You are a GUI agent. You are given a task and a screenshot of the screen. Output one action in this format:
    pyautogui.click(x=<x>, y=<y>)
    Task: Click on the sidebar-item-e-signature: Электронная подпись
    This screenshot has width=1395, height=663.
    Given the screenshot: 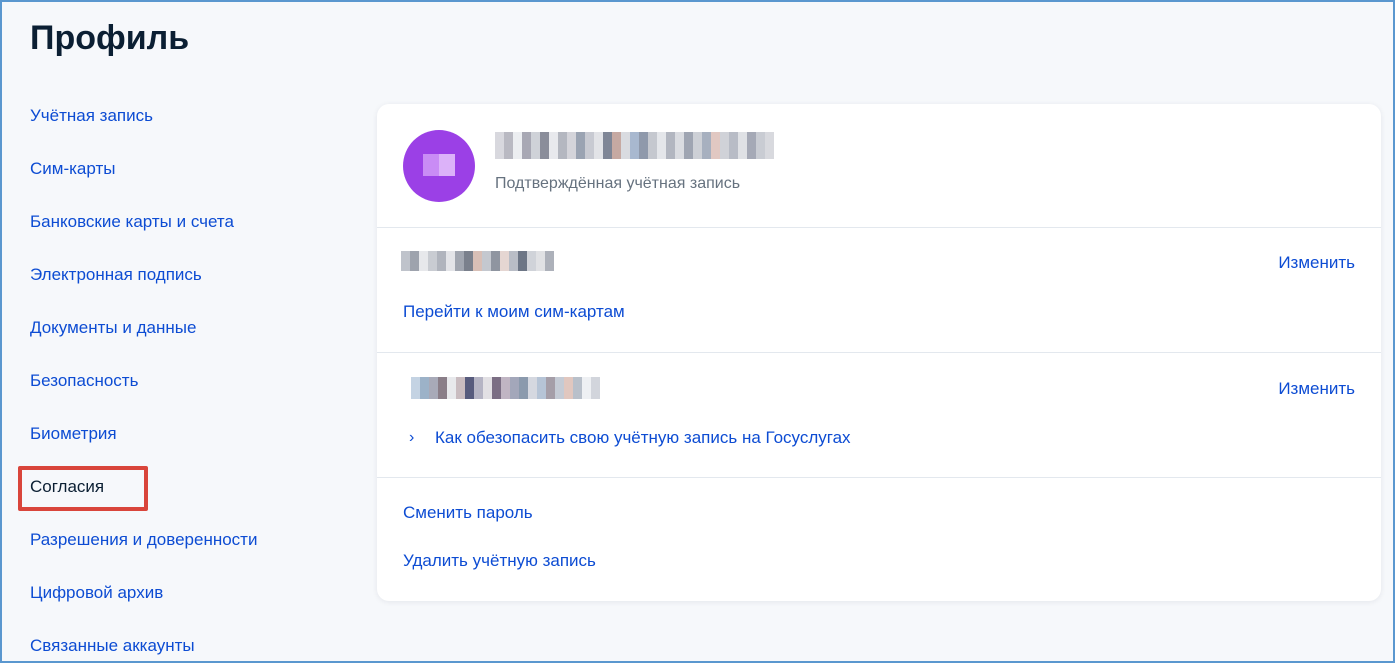 What is the action you would take?
    pyautogui.click(x=190, y=283)
    